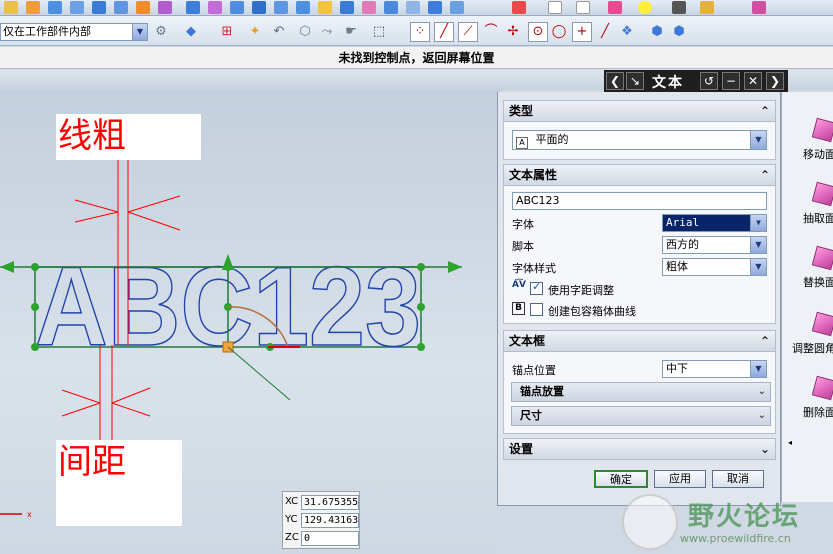 This screenshot has width=833, height=554. What do you see at coordinates (680, 479) in the screenshot?
I see `apply-button: 应用` at bounding box center [680, 479].